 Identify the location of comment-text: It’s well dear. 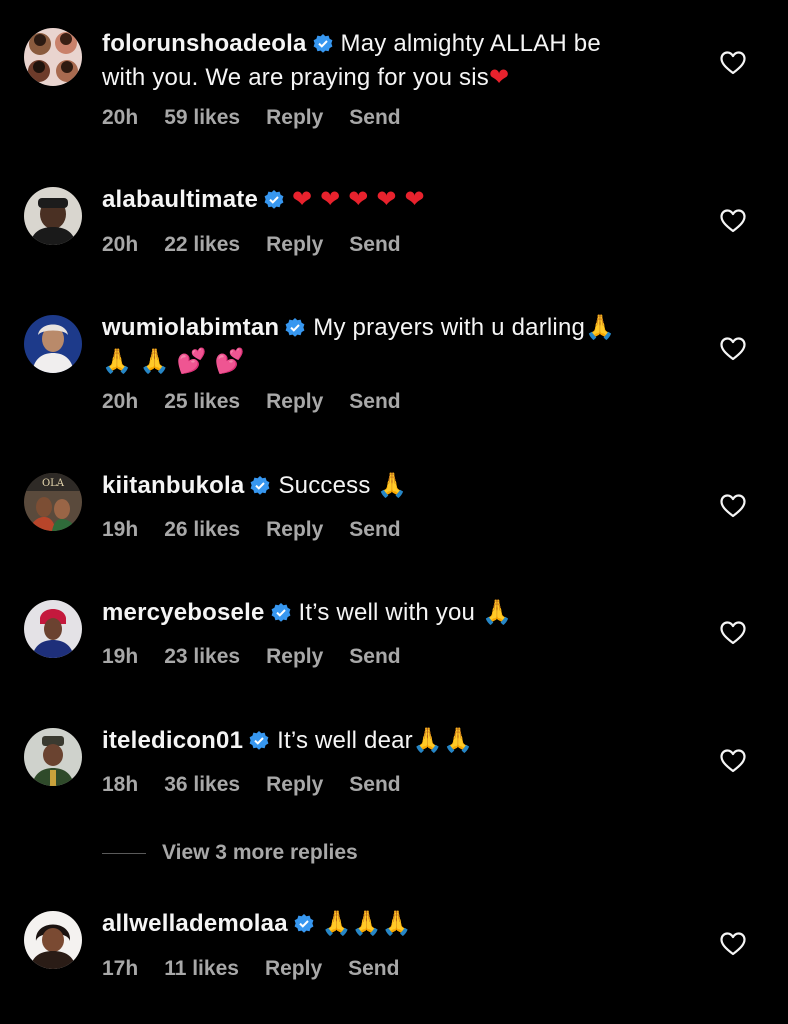
(345, 740).